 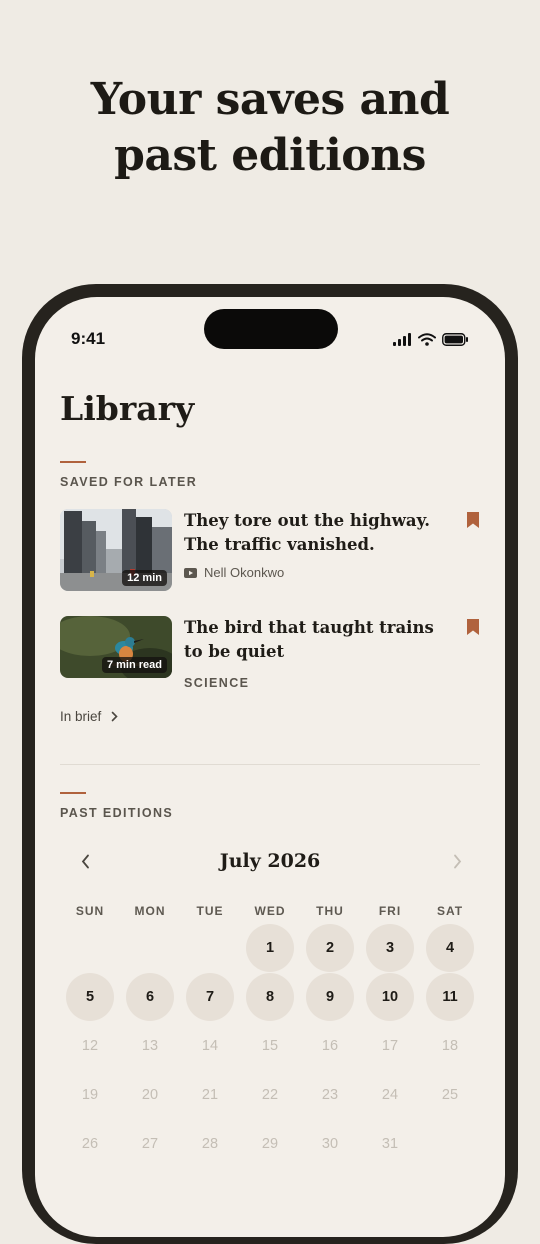 I want to click on calendar-day-unavailable: 16, so click(x=330, y=1046).